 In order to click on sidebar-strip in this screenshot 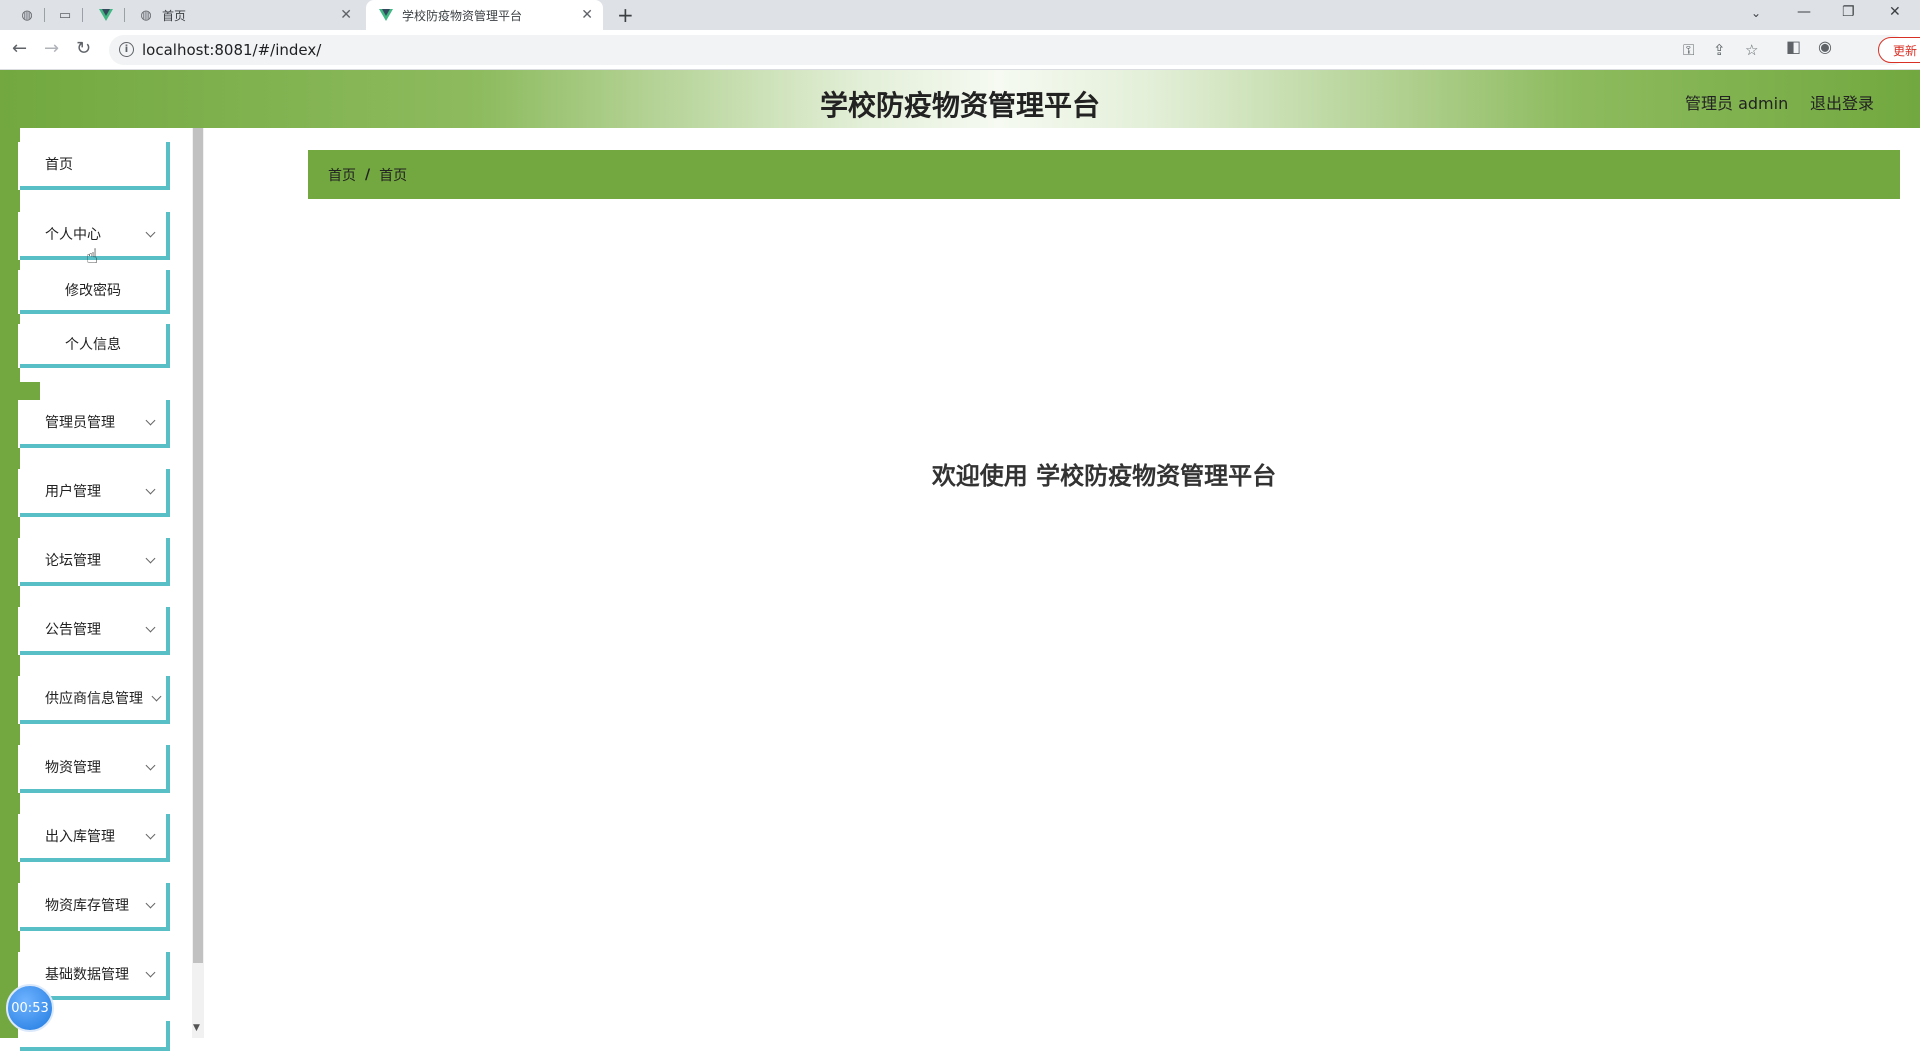, I will do `click(10, 583)`.